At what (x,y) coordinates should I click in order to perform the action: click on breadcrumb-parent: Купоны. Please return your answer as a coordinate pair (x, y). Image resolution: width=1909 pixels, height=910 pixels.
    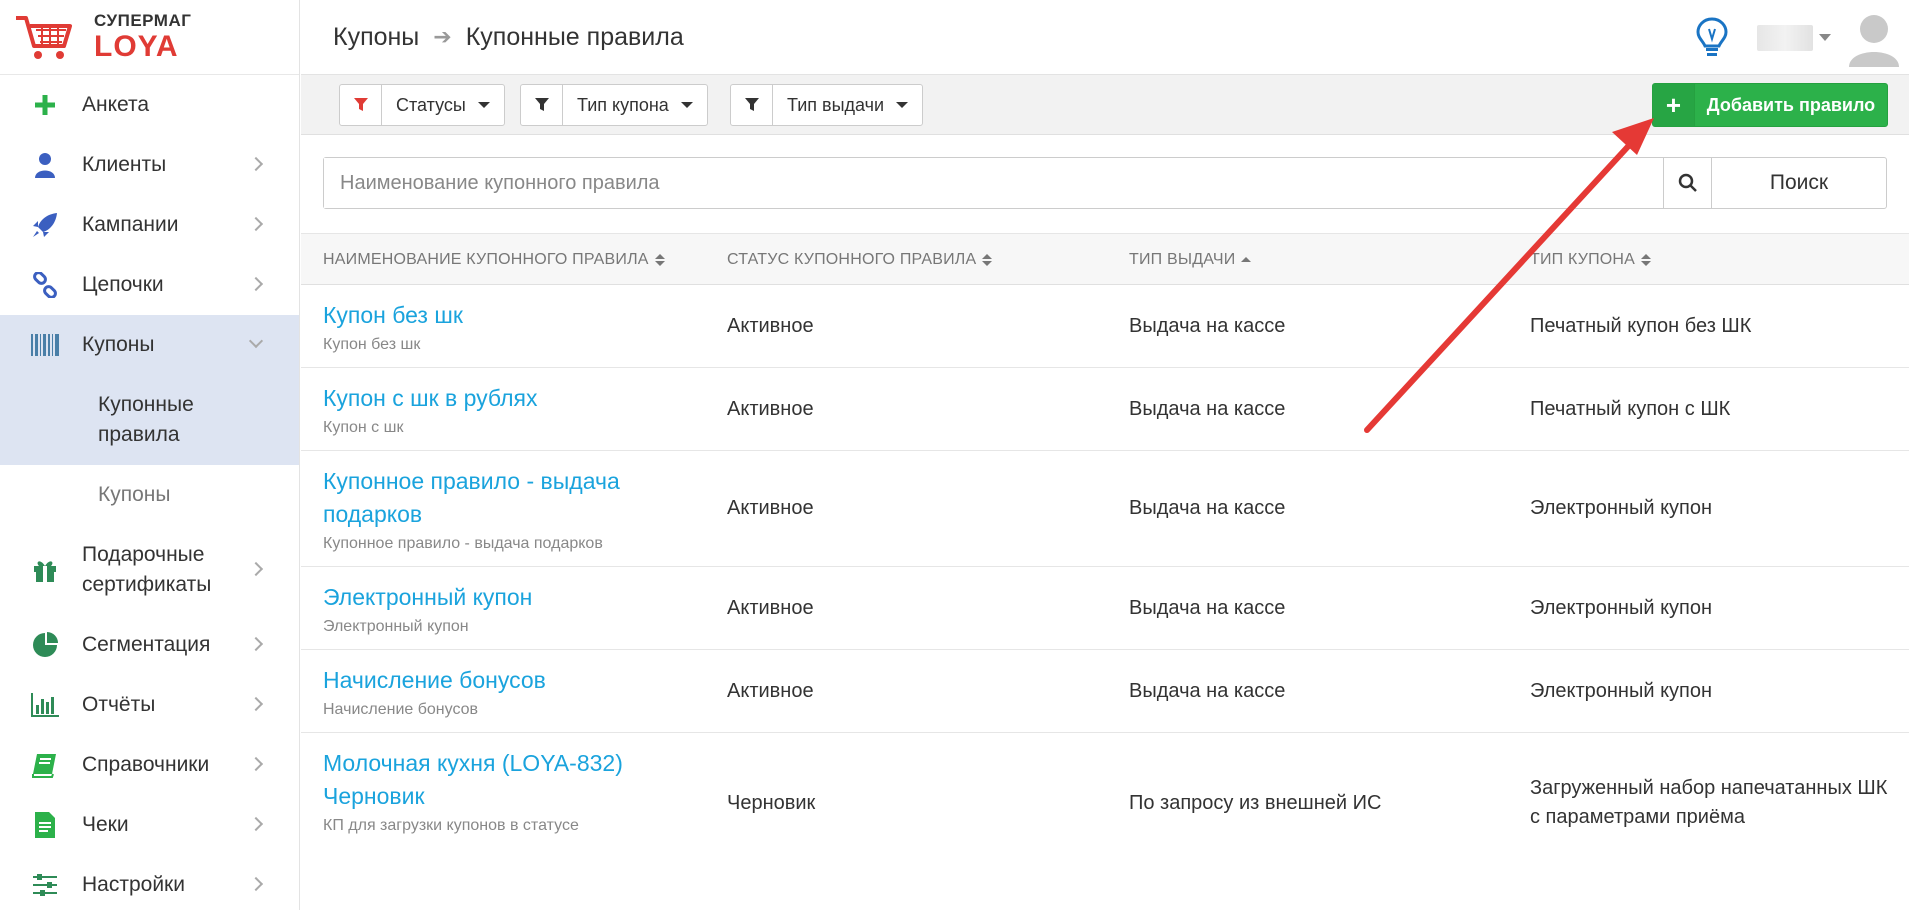
    Looking at the image, I should click on (376, 37).